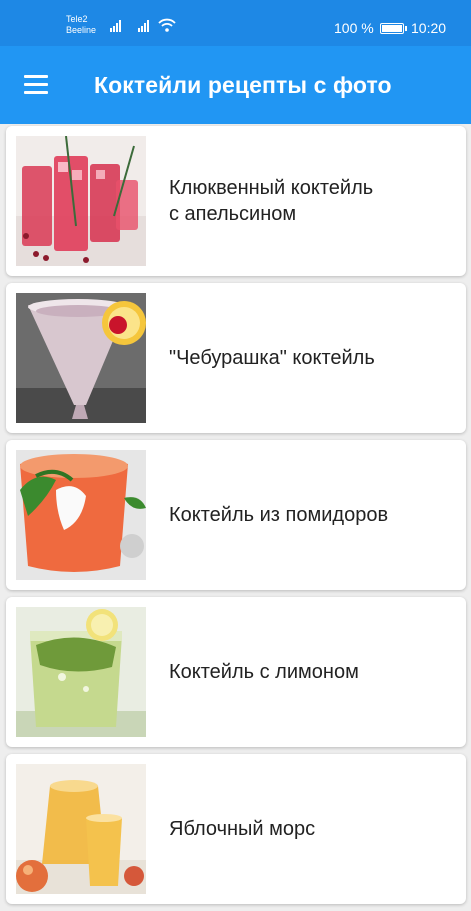 Image resolution: width=471 pixels, height=911 pixels. I want to click on cheburashka-cocktail-photo, so click(81, 358).